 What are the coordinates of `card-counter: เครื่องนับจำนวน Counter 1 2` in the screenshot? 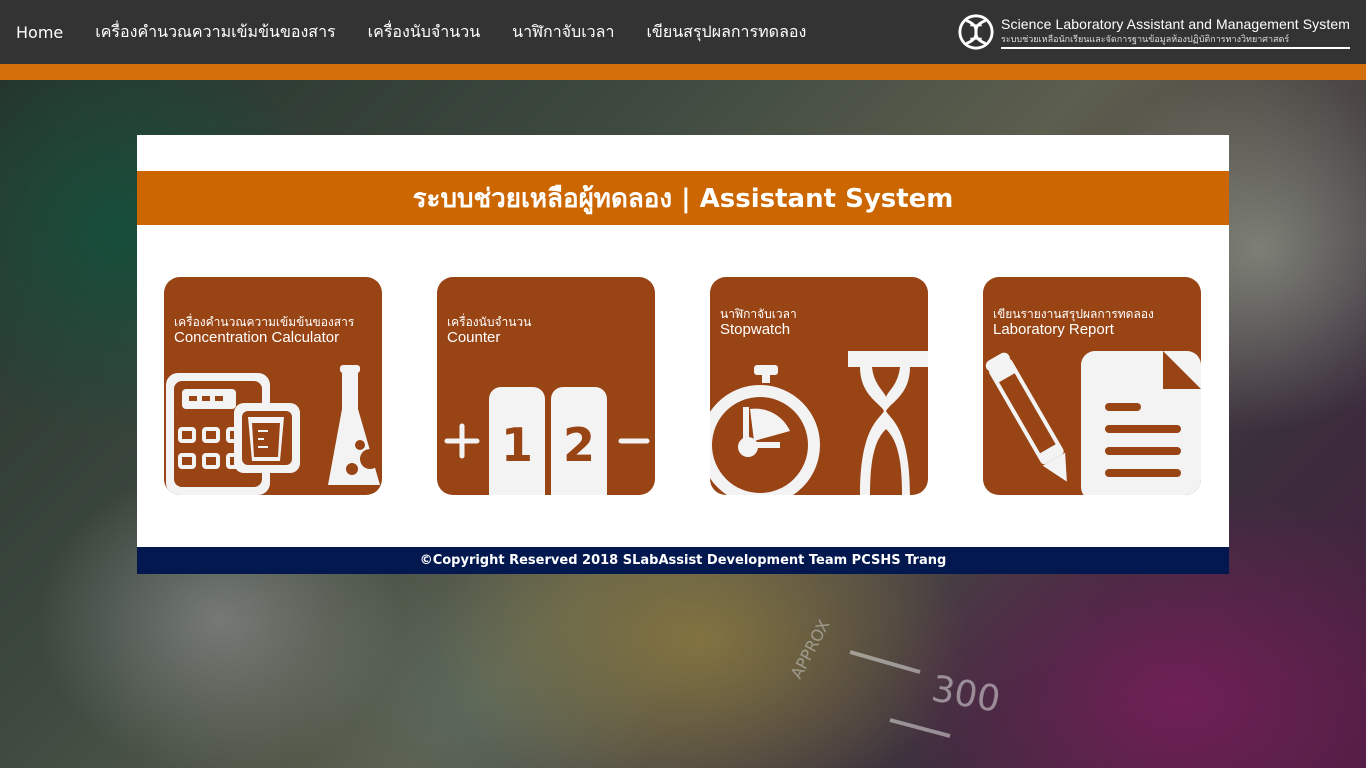 It's located at (546, 386).